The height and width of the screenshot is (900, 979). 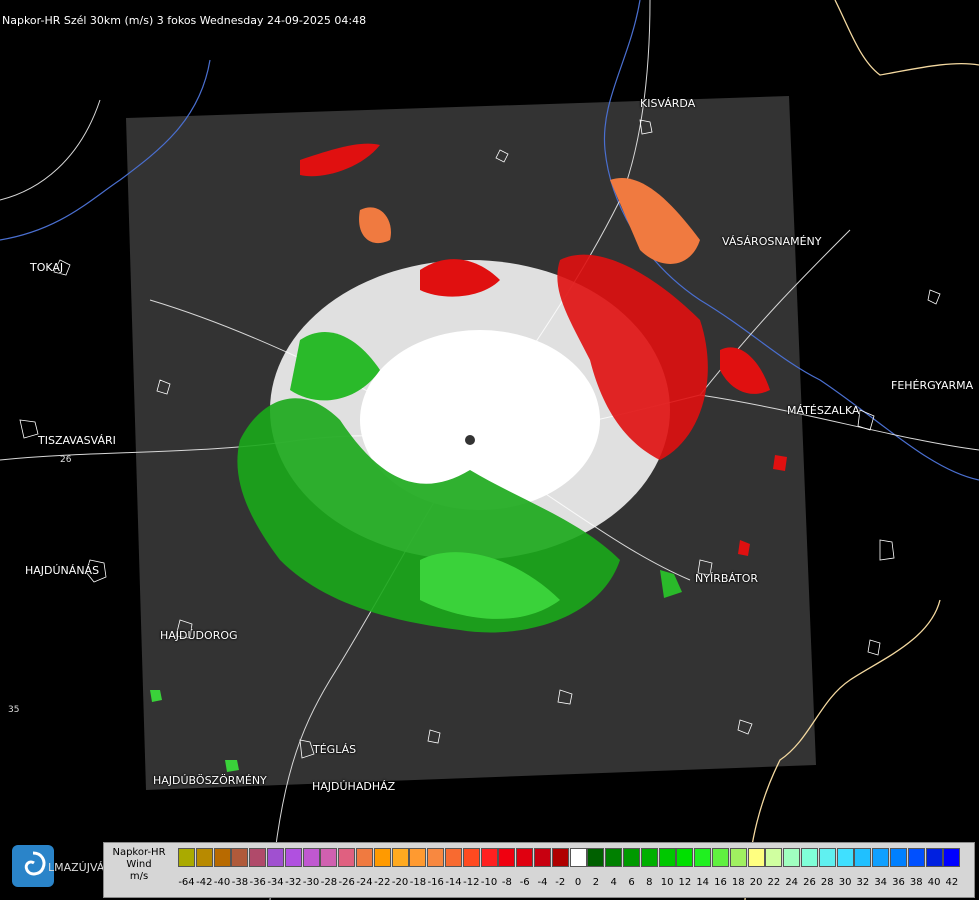 I want to click on legend-tick-label: -24, so click(x=364, y=882).